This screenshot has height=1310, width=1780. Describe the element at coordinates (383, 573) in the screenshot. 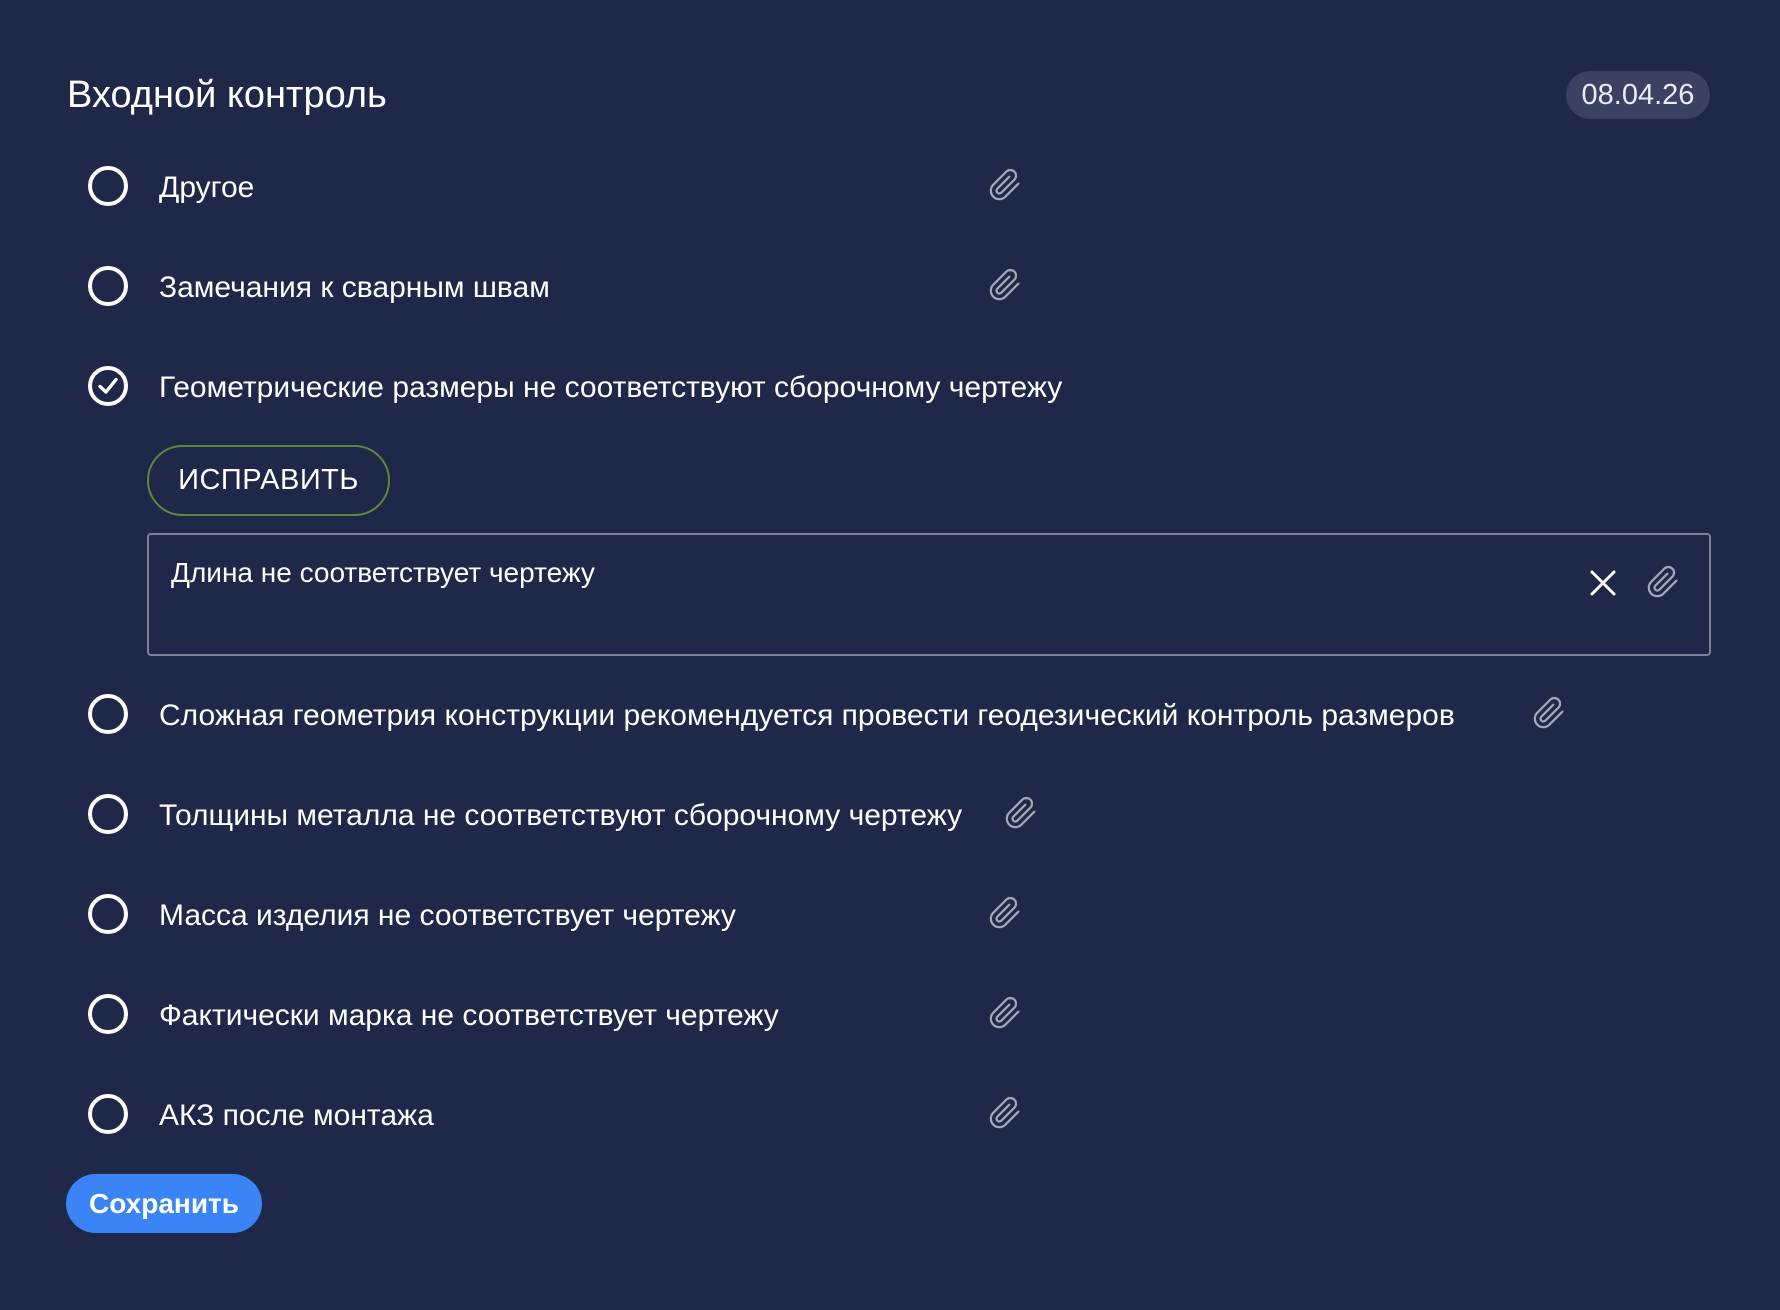

I see `comment-text: Длина не соответствует чертежу` at that location.